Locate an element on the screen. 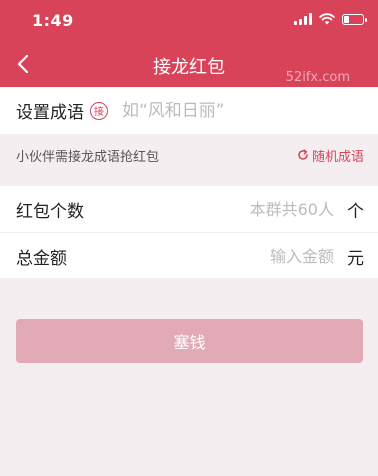 This screenshot has width=378, height=476. amount-unit: 元 is located at coordinates (355, 258).